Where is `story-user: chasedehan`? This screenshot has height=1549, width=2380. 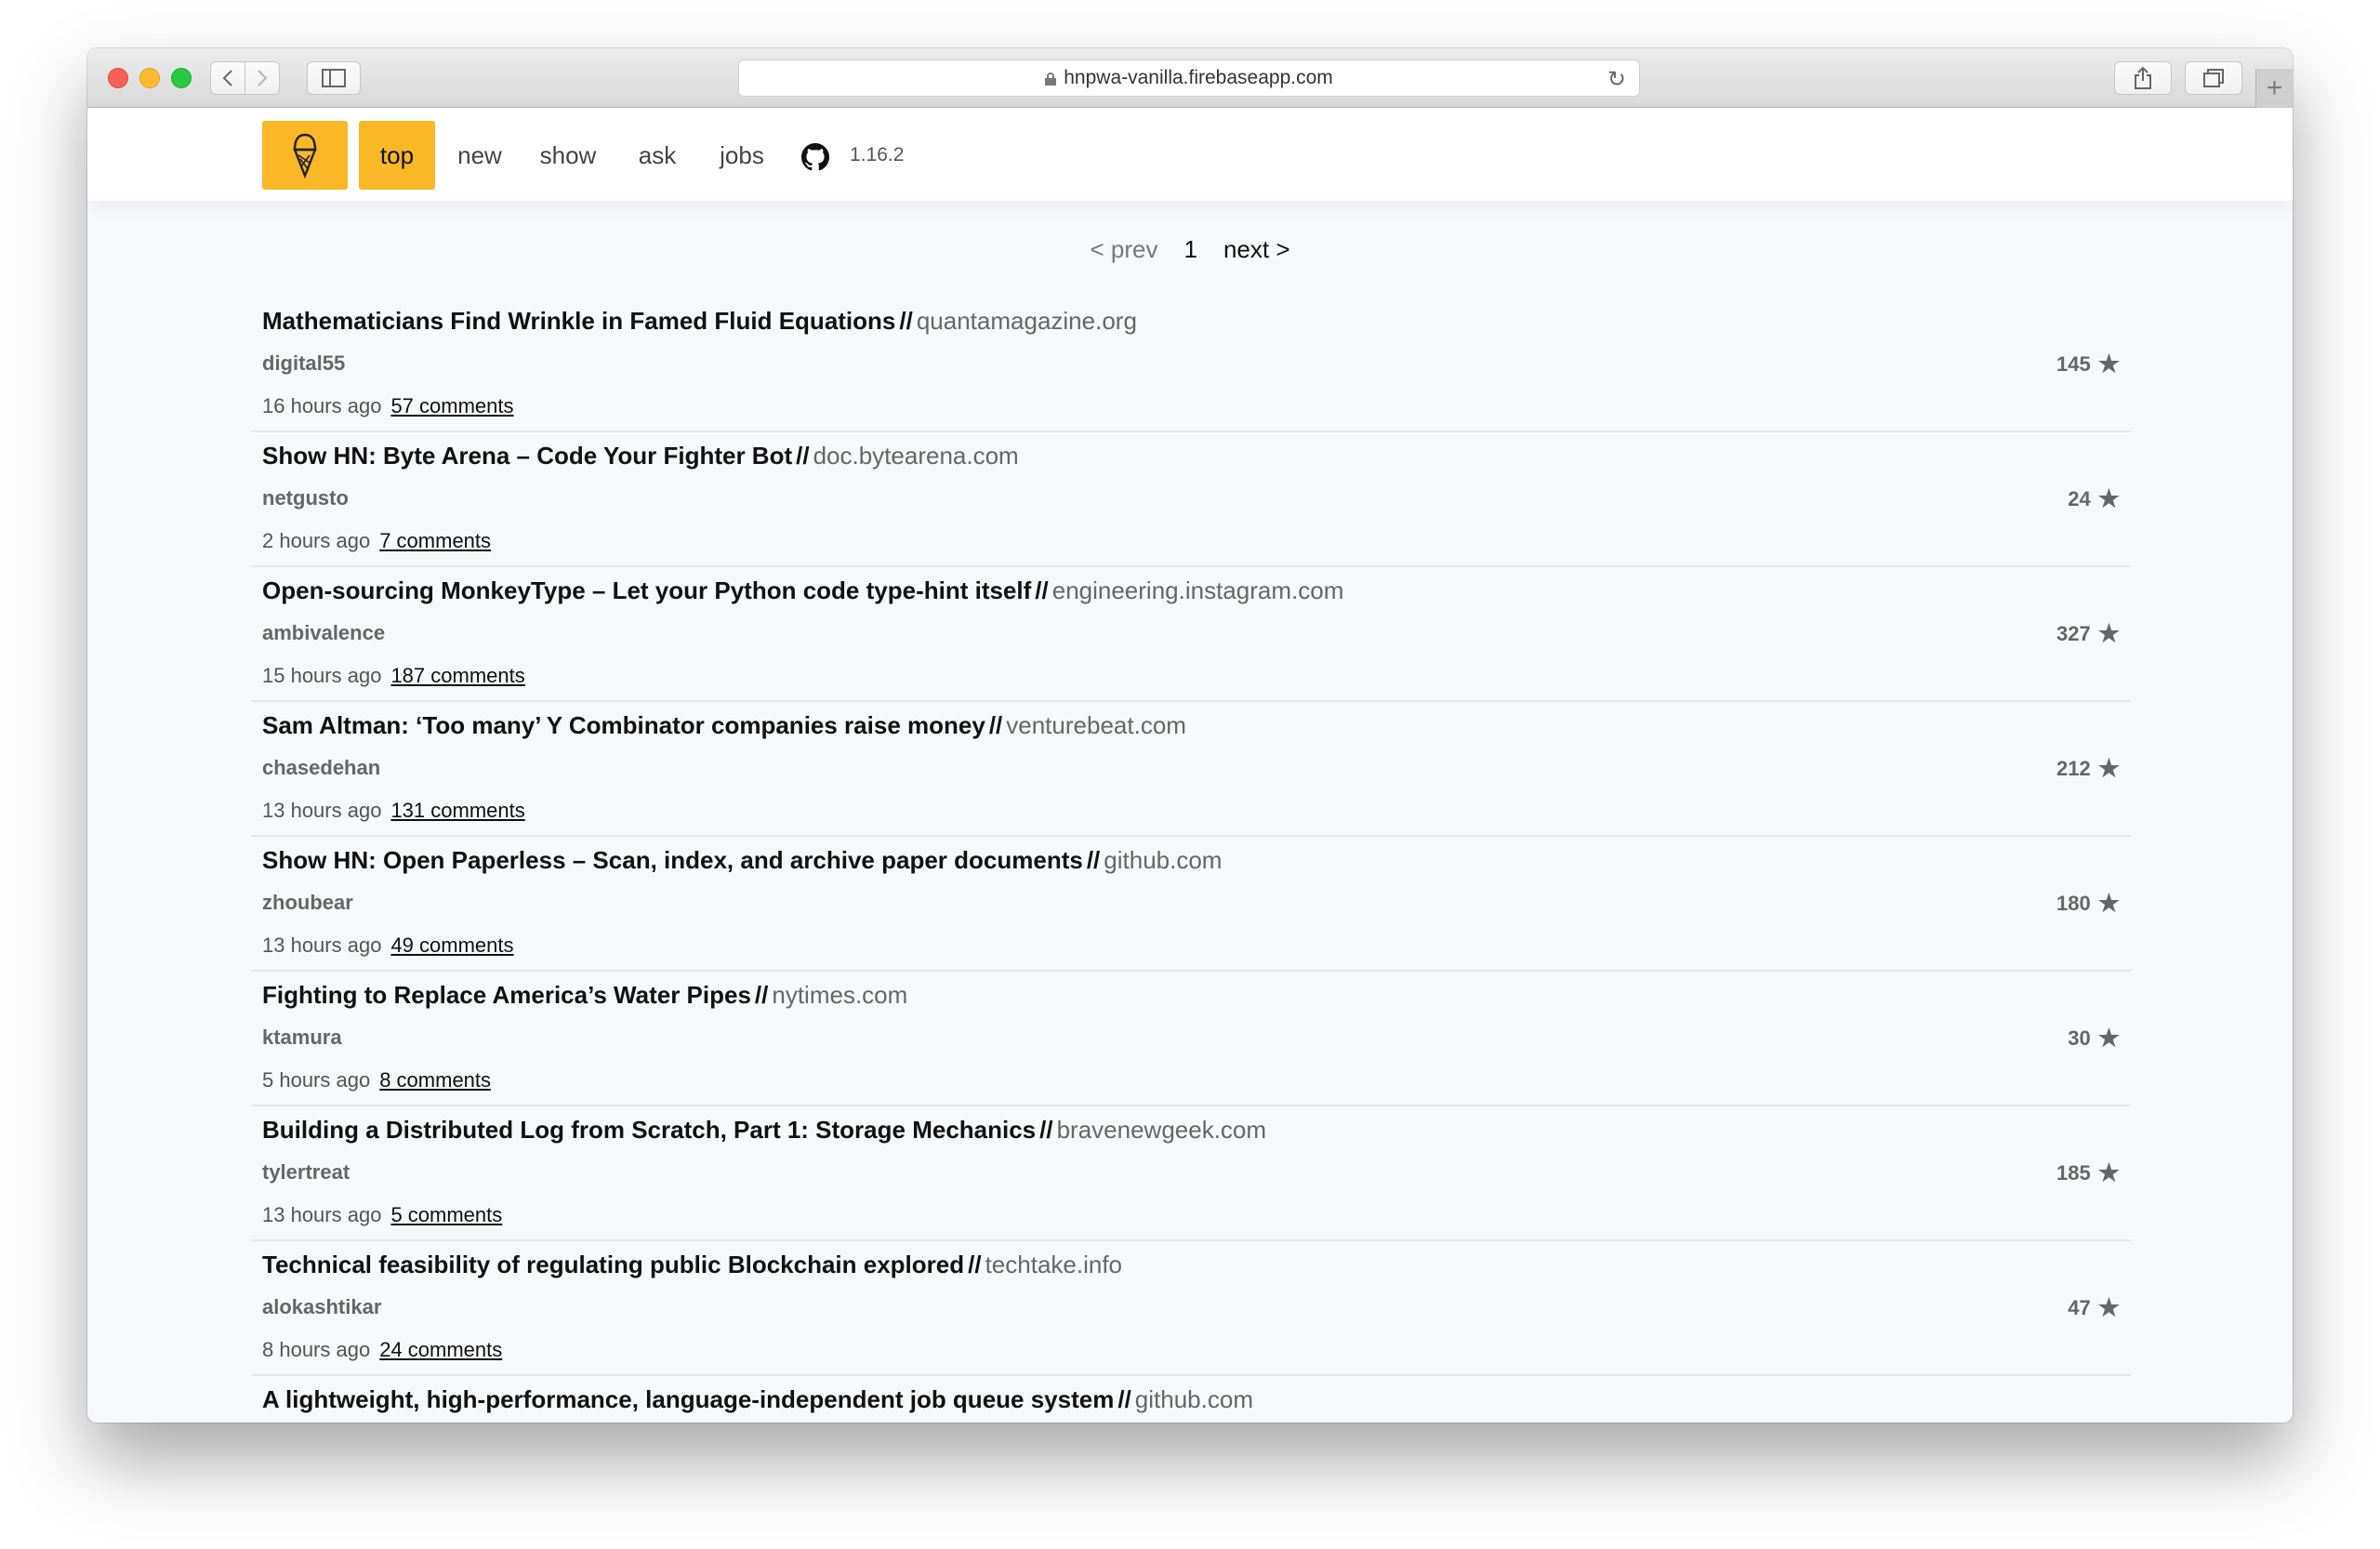 story-user: chasedehan is located at coordinates (321, 768).